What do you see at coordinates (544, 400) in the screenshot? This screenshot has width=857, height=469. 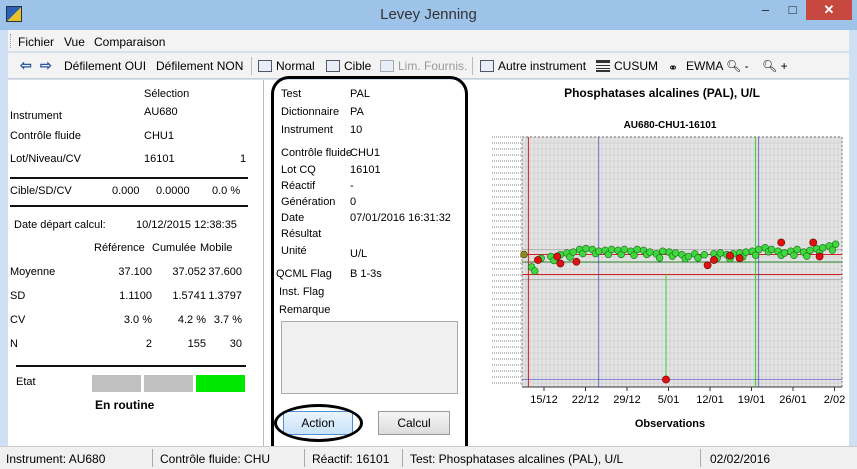 I see `x-tick-label: 15/12` at bounding box center [544, 400].